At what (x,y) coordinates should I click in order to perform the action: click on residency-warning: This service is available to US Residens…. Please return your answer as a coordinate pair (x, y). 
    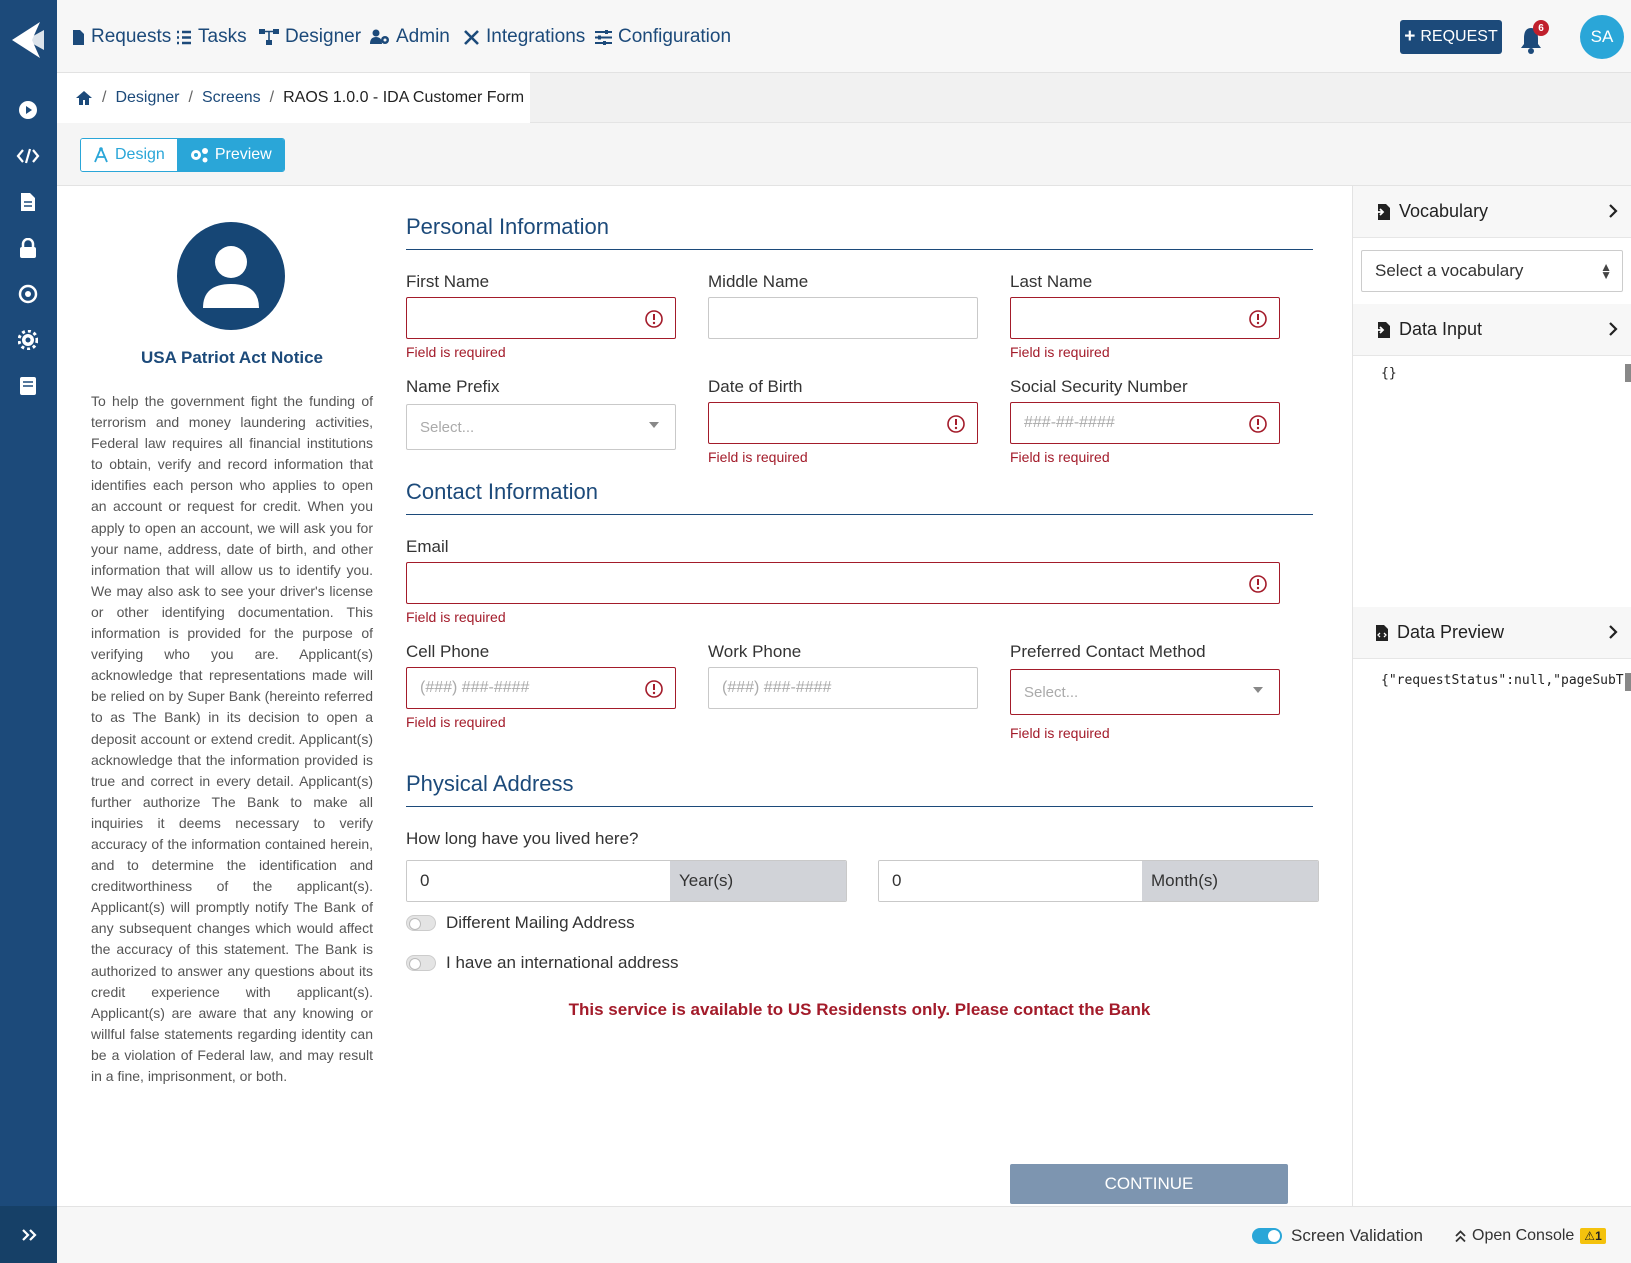
    Looking at the image, I should click on (859, 1009).